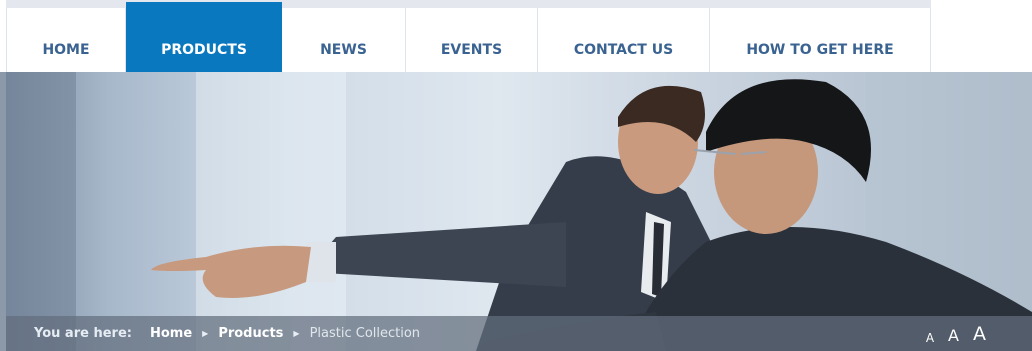 The height and width of the screenshot is (351, 1032). Describe the element at coordinates (250, 333) in the screenshot. I see `breadcrumb-products-link: Products` at that location.